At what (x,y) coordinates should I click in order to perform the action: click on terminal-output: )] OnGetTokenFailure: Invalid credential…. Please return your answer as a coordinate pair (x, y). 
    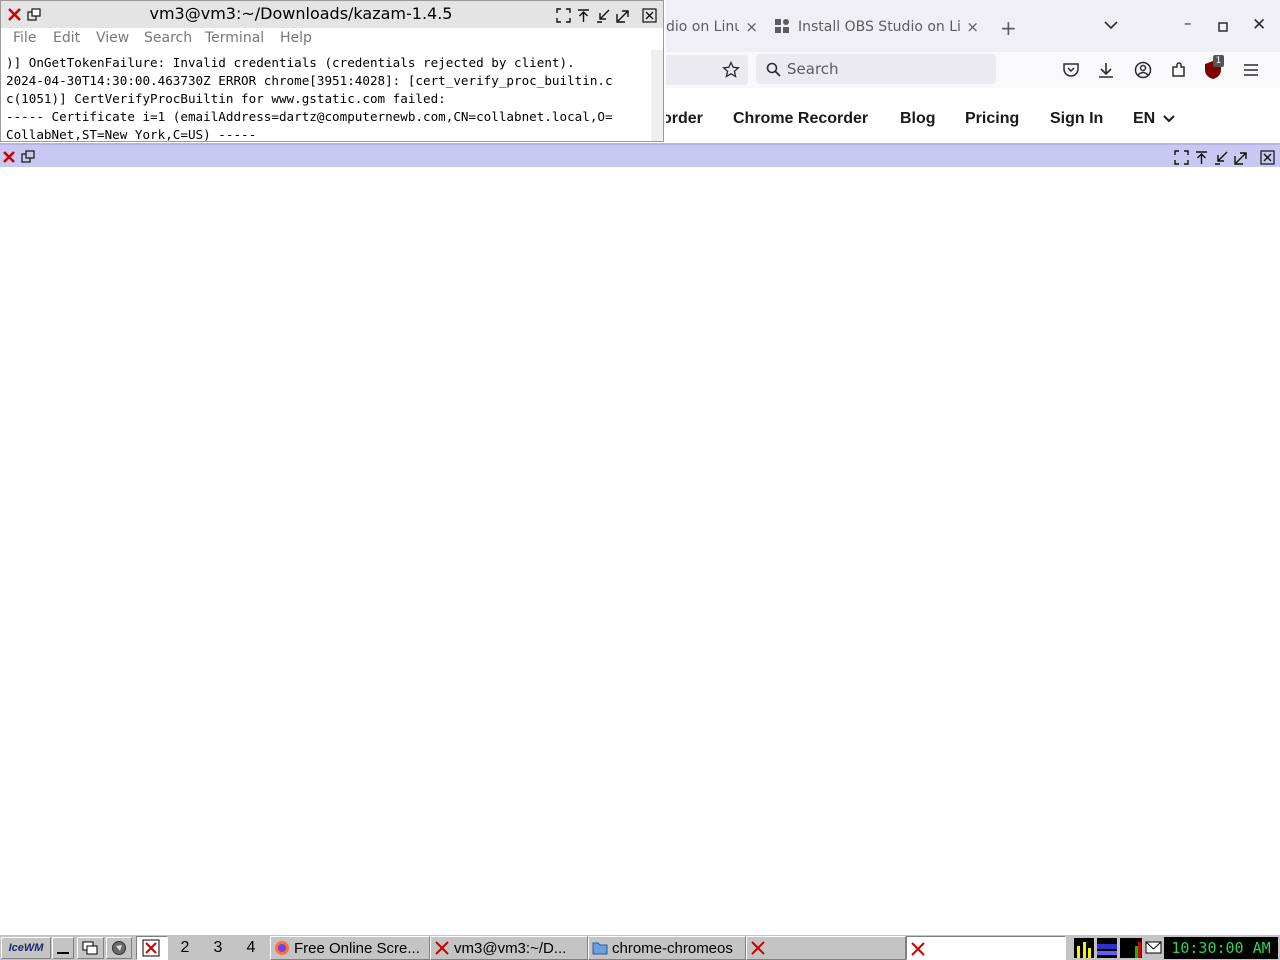
    Looking at the image, I should click on (328, 98).